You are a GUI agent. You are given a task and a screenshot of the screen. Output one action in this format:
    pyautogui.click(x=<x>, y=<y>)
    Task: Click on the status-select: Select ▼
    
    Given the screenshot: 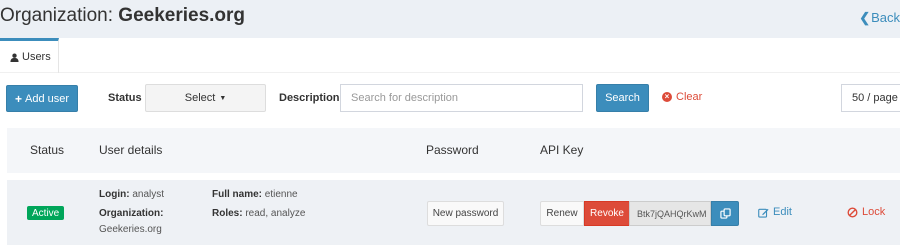 What is the action you would take?
    pyautogui.click(x=205, y=98)
    